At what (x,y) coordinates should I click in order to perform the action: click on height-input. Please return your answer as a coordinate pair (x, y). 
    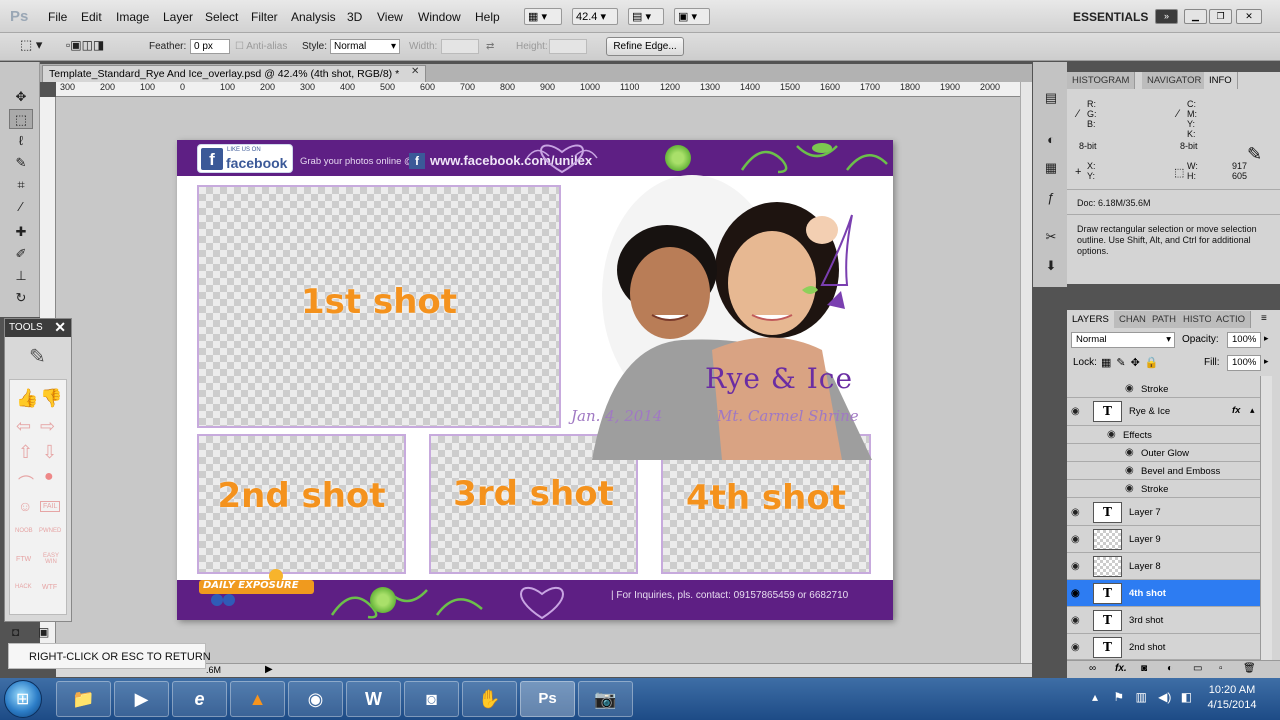
    Looking at the image, I should click on (568, 46).